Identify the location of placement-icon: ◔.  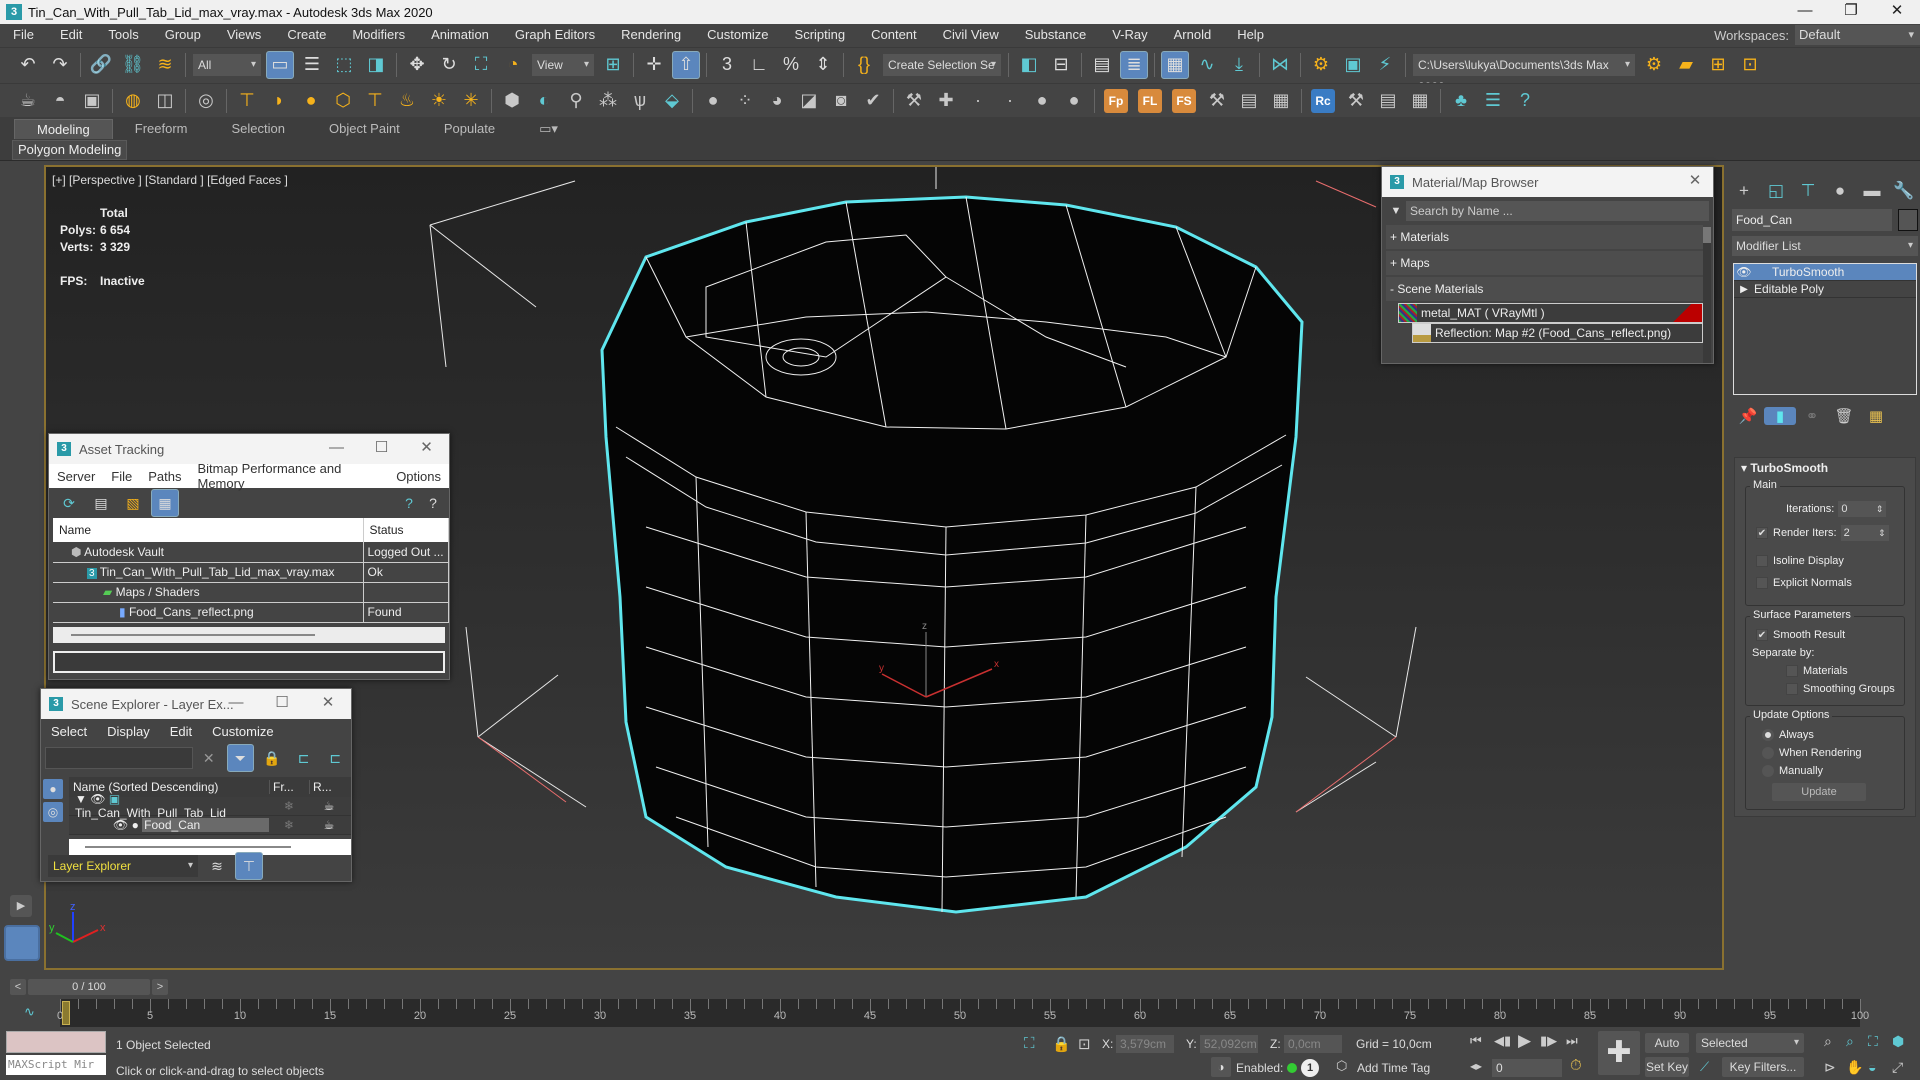
(513, 65).